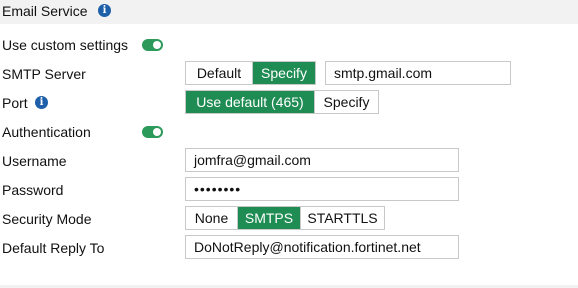  What do you see at coordinates (346, 102) in the screenshot?
I see `port-specify-option: Specify` at bounding box center [346, 102].